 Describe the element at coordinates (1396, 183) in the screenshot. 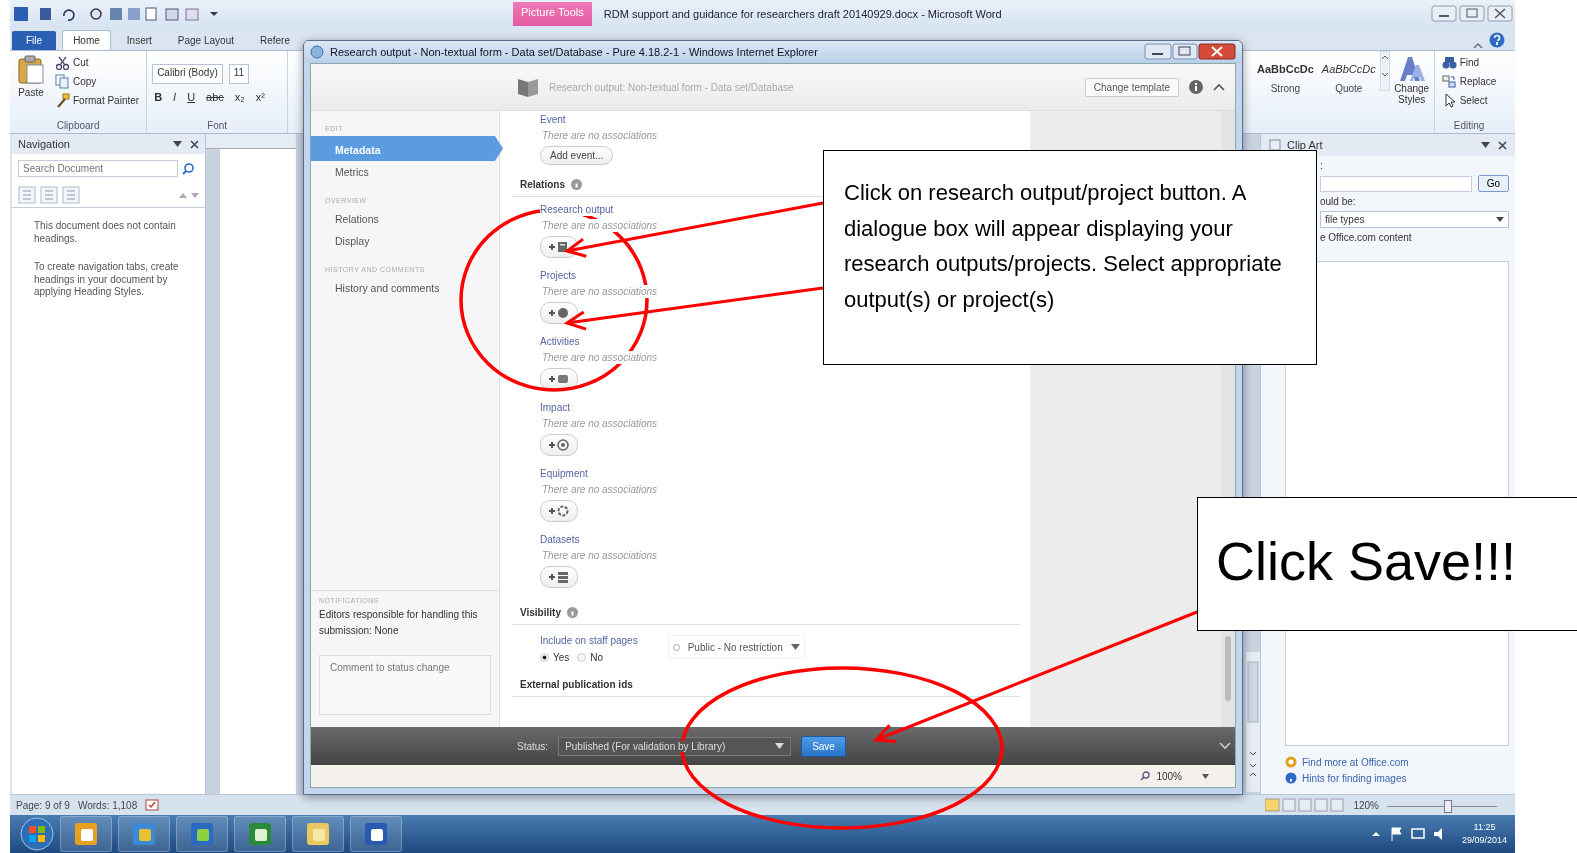

I see `search-field` at that location.